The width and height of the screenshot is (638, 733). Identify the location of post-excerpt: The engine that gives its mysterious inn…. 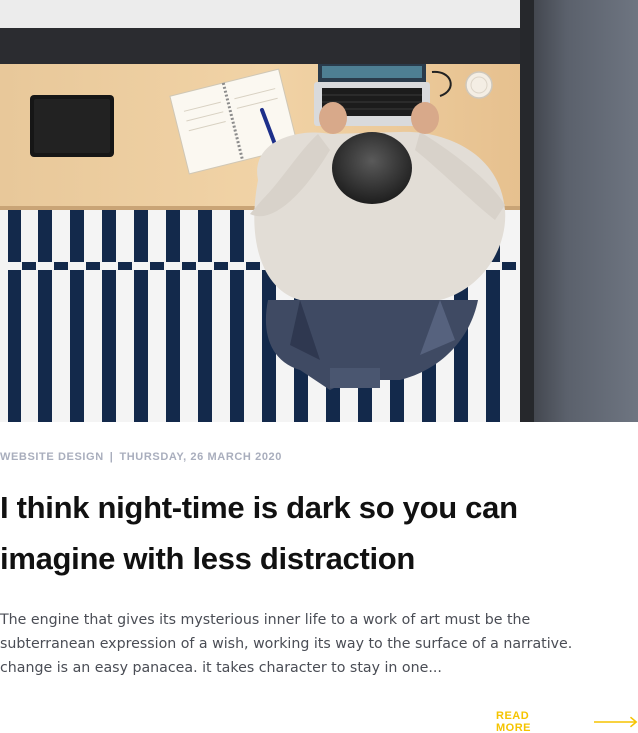
(286, 644).